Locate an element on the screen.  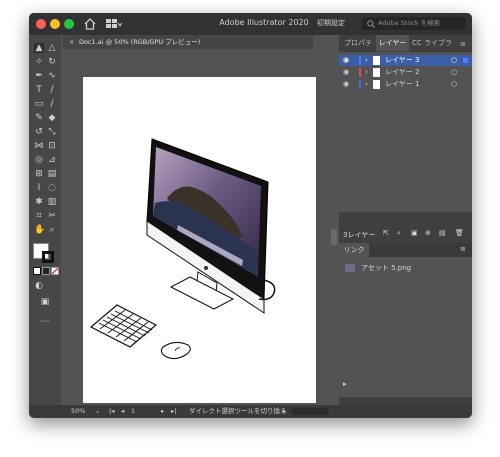
brush-tool-icon: ∕ is located at coordinates (52, 104).